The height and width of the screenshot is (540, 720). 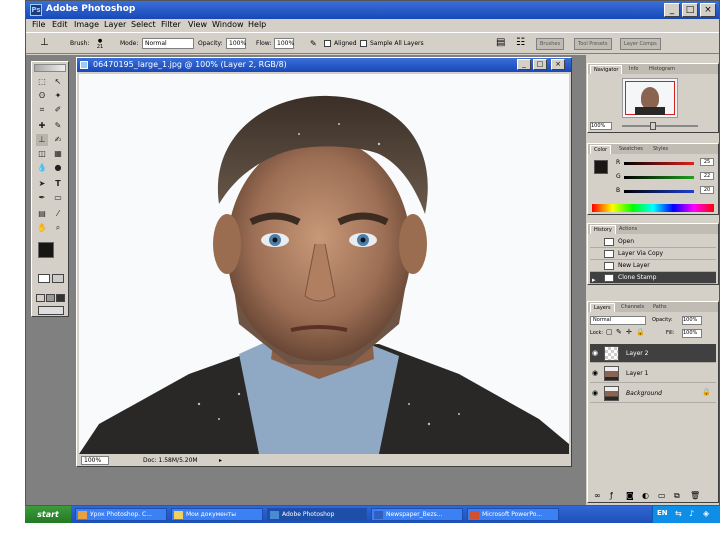 I want to click on tab-histogram: Histogram, so click(x=662, y=69).